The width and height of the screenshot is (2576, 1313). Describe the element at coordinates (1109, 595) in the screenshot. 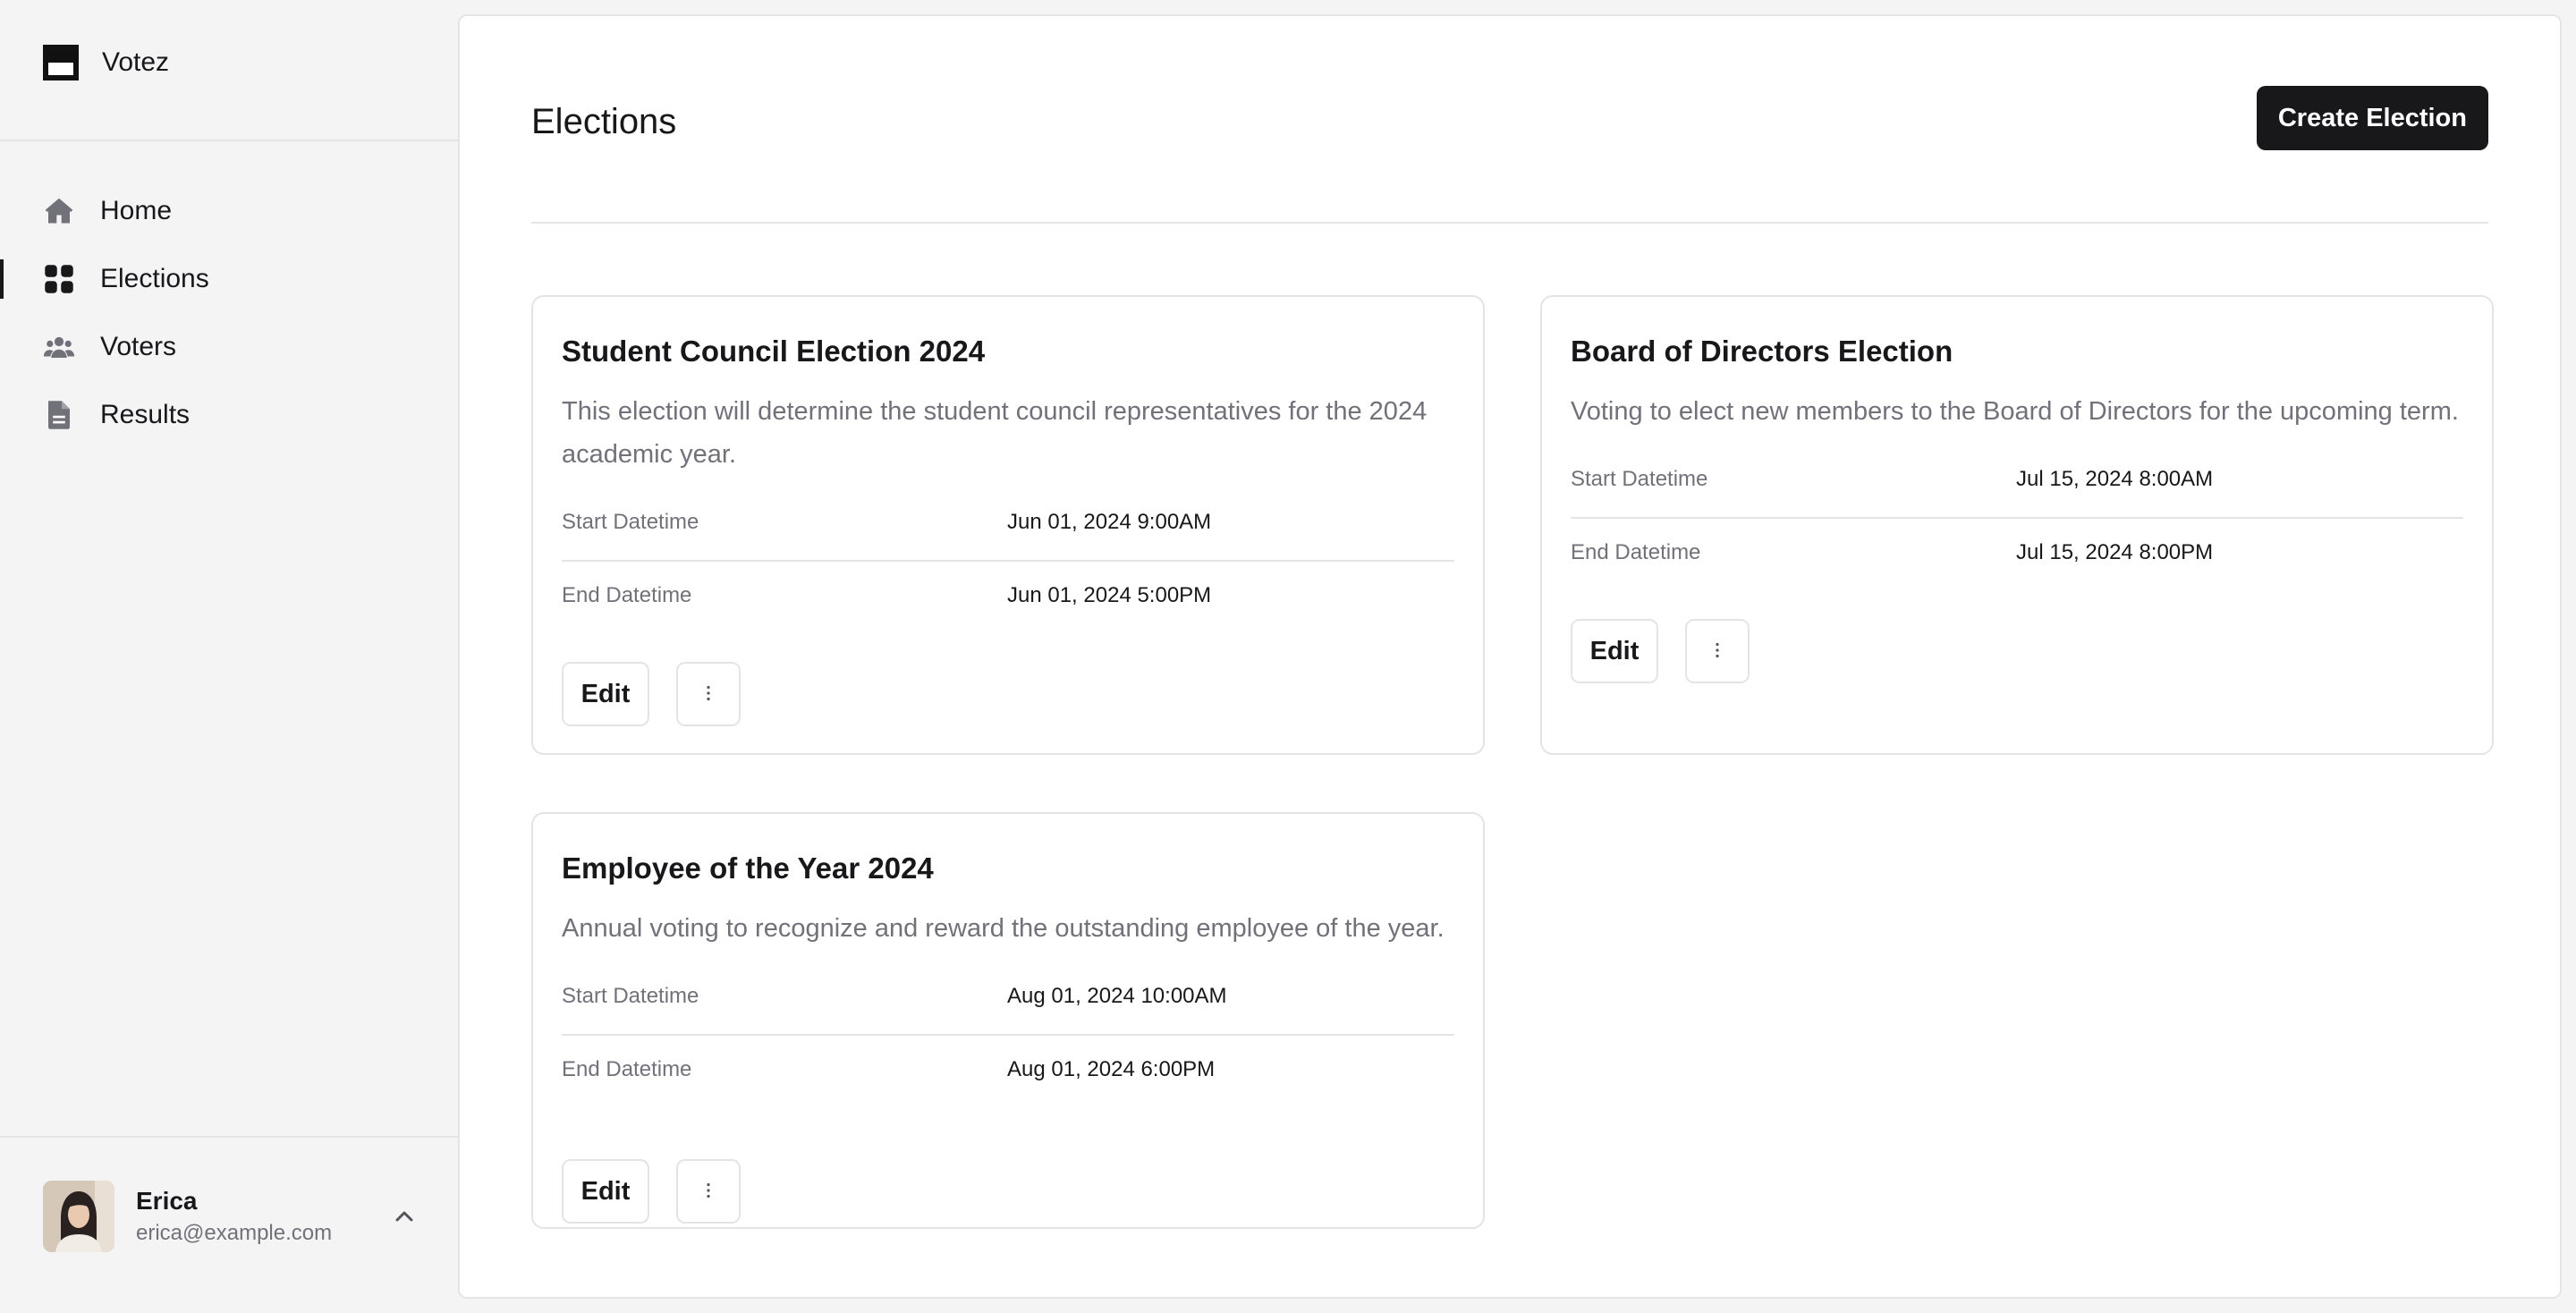

I see `end-datetime-value: Jun 01, 2024 5:00PM` at that location.